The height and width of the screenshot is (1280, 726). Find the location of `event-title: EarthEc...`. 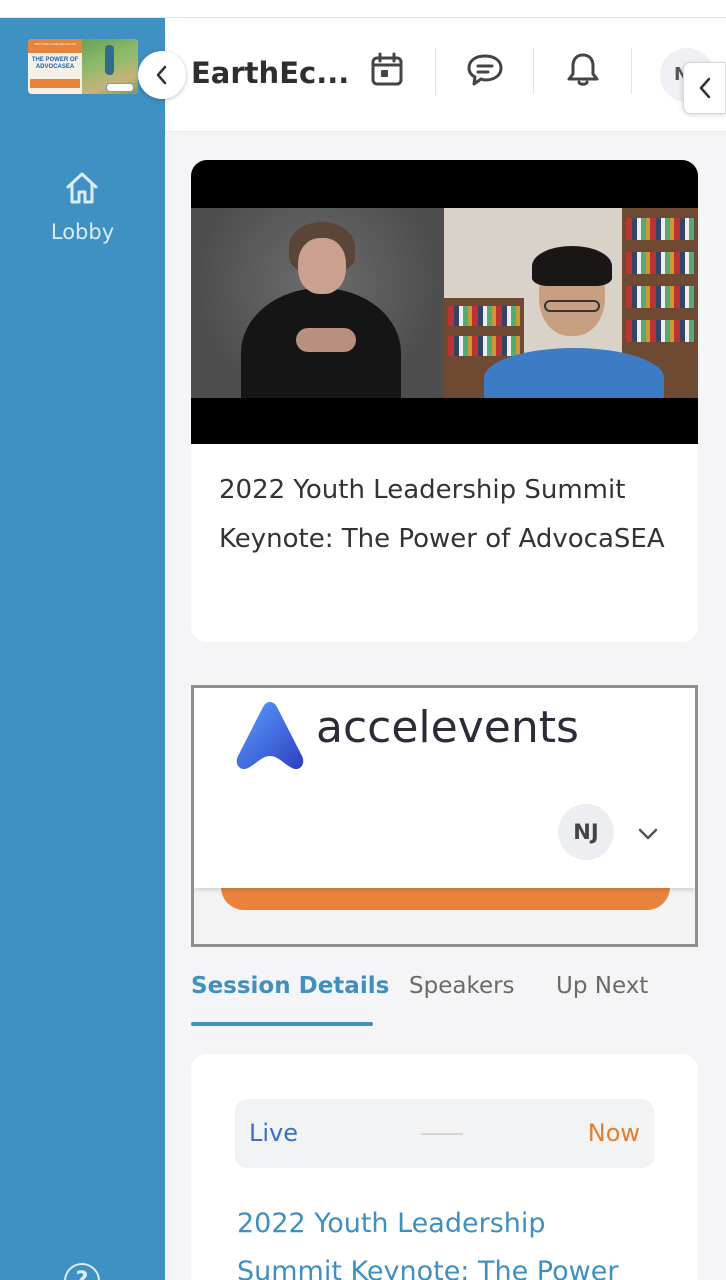

event-title: EarthEc... is located at coordinates (270, 73).